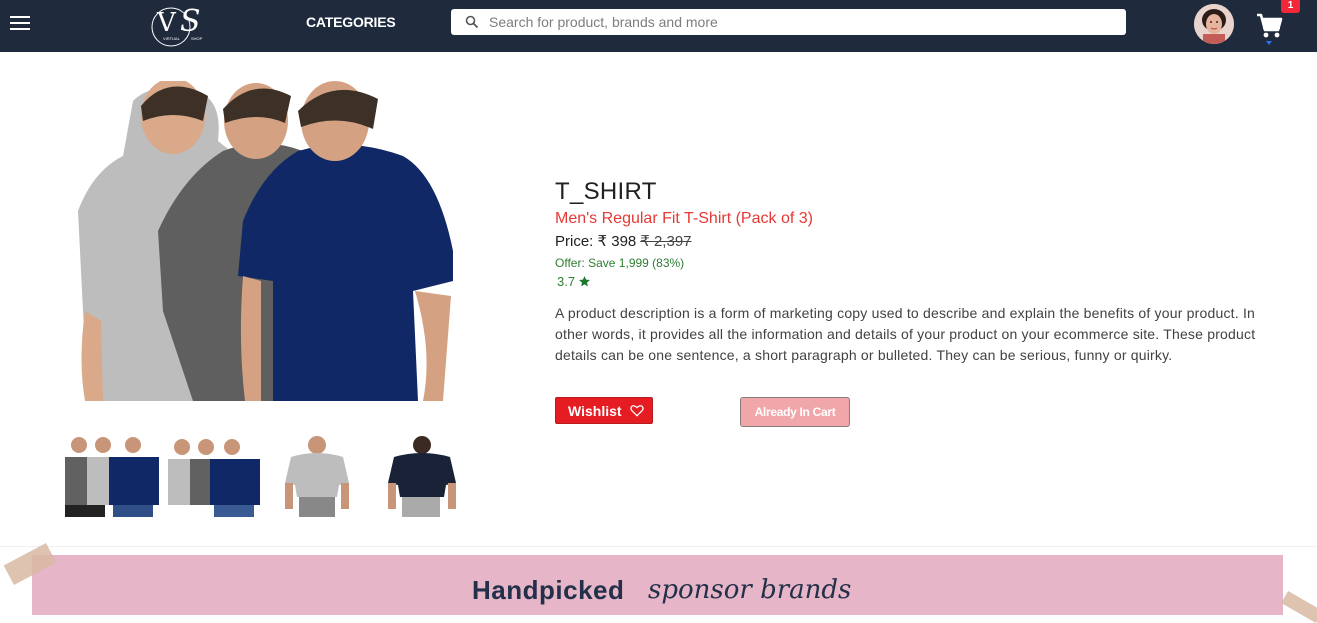 The height and width of the screenshot is (623, 1317). Describe the element at coordinates (596, 241) in the screenshot. I see `current-price: Price: ₹ 398` at that location.